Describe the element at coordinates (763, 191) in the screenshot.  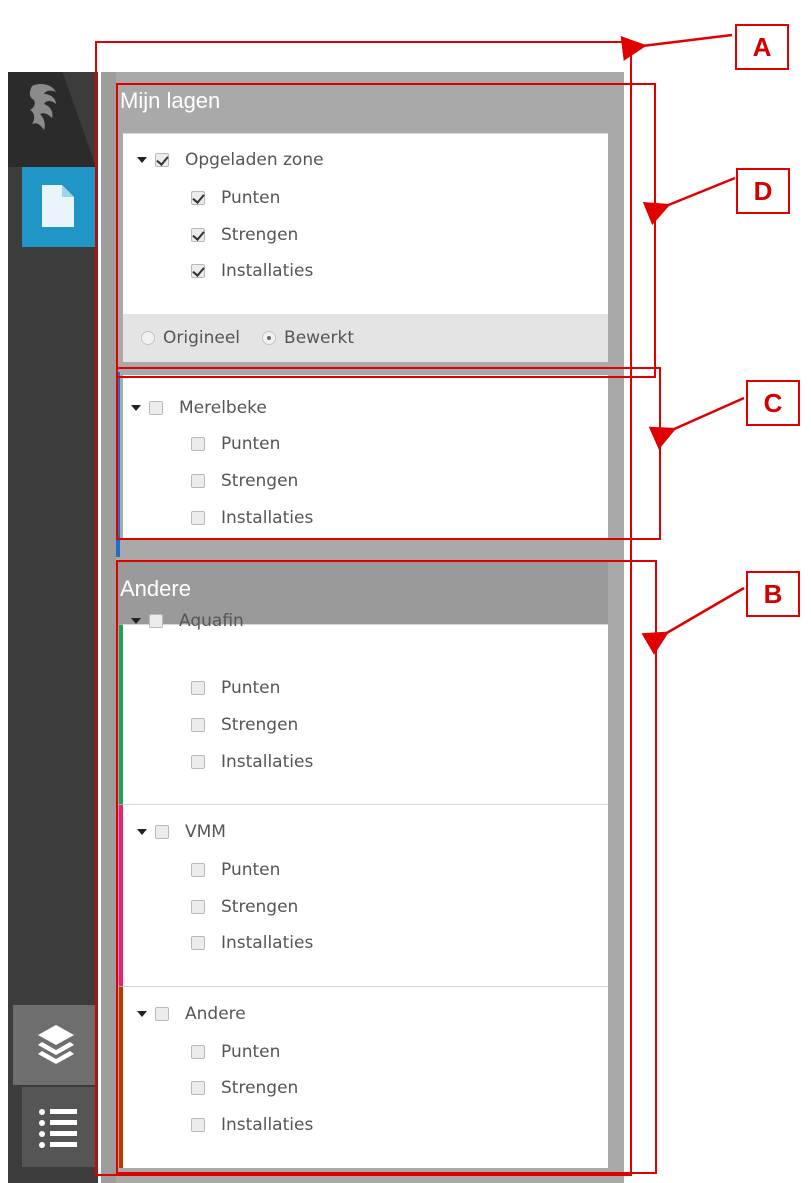
I see `annotation-label-d: D` at that location.